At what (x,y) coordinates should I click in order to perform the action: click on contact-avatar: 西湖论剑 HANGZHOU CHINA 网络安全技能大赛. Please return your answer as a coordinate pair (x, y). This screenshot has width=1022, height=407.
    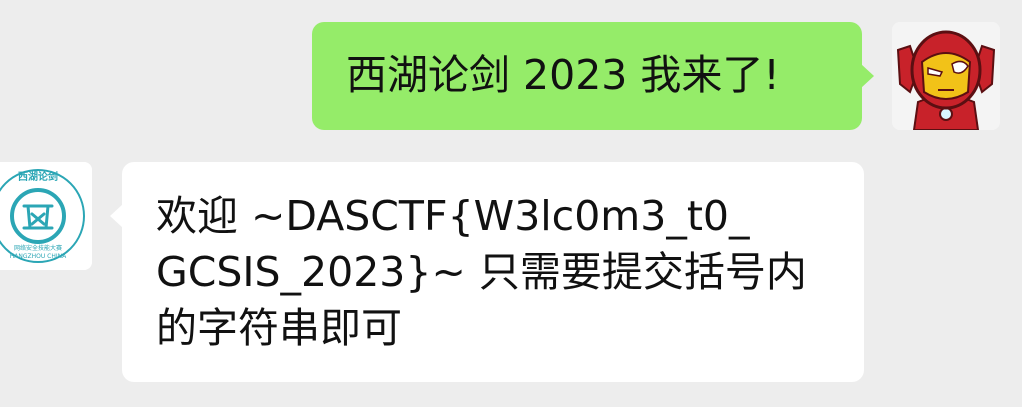
    Looking at the image, I should click on (46, 216).